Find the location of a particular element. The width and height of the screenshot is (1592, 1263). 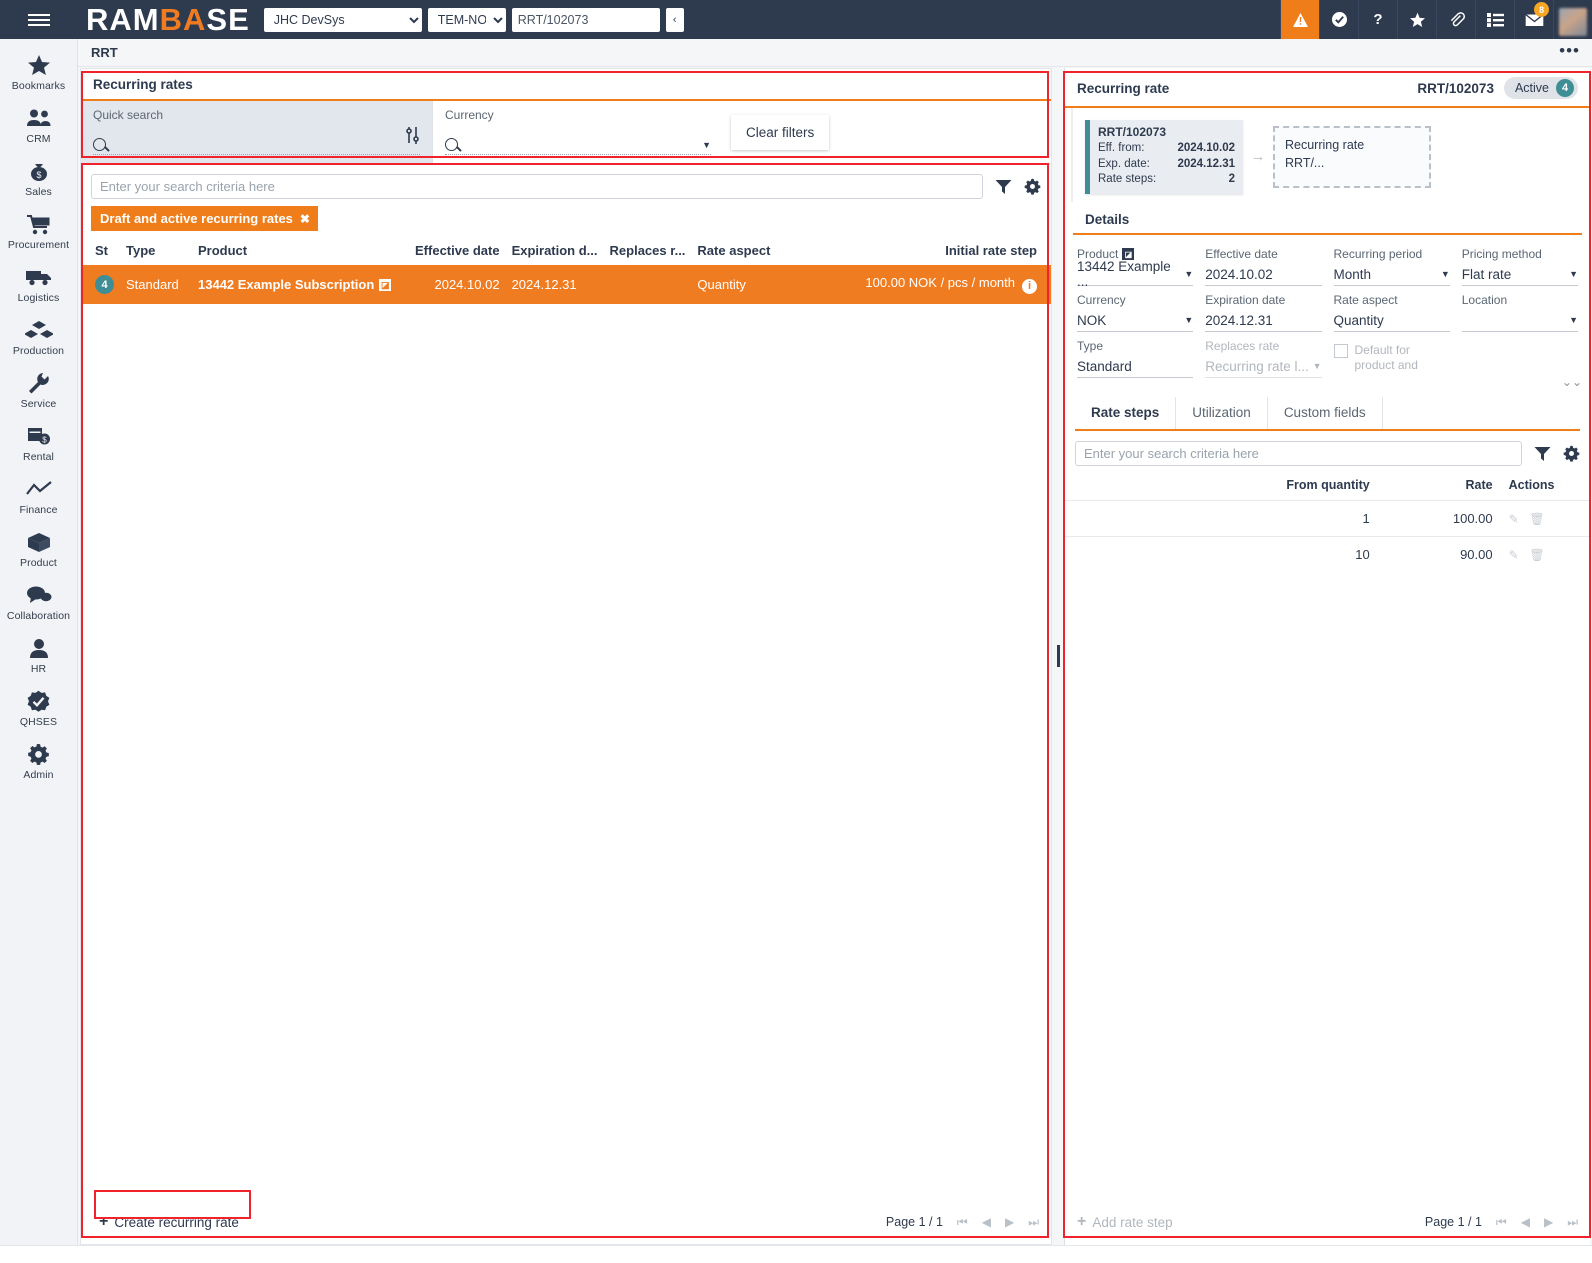

field-replaces-rate: Replaces rate Recurring rate l... ▼ is located at coordinates (1263, 358).